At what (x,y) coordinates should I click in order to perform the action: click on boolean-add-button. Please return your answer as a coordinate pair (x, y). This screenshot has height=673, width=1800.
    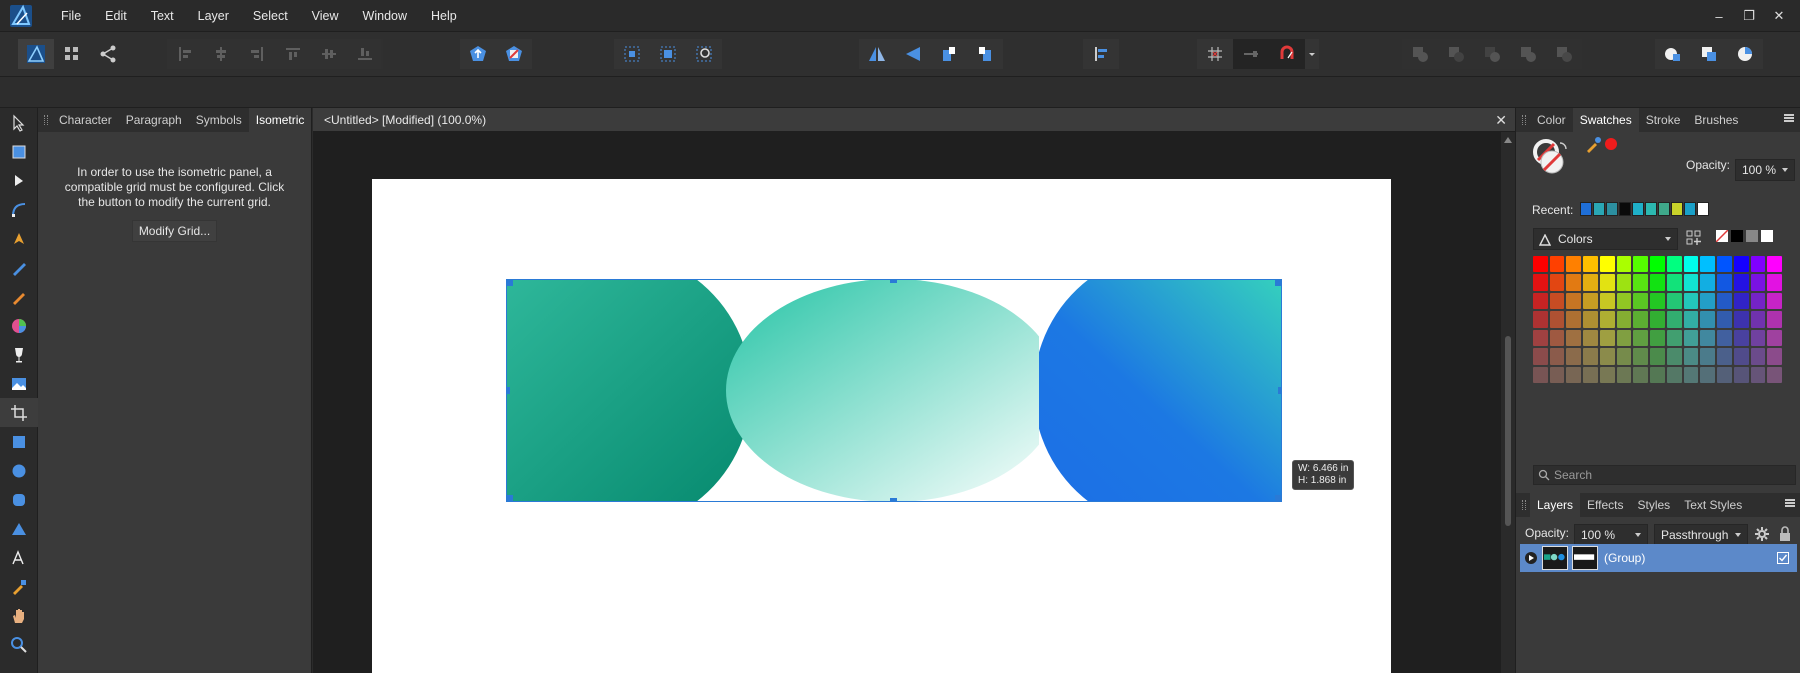
    Looking at the image, I should click on (1420, 54).